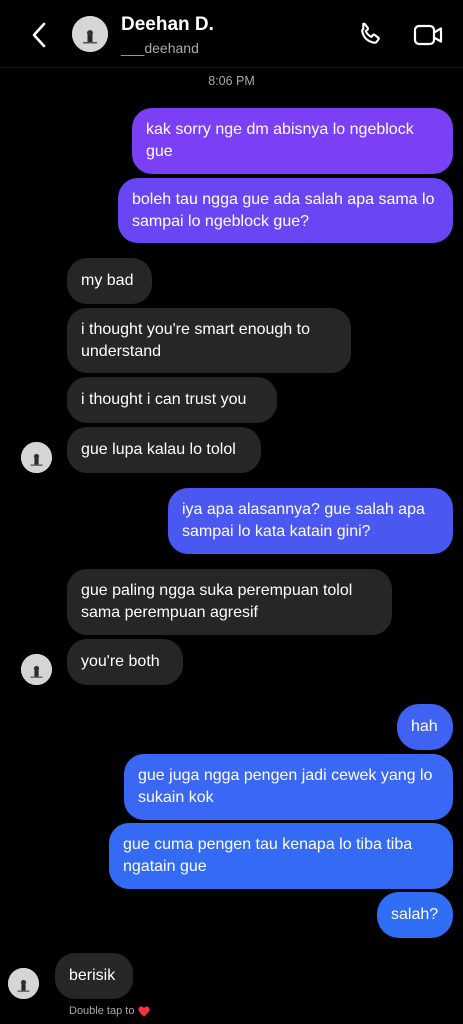  What do you see at coordinates (90, 34) in the screenshot?
I see `contact-avatar` at bounding box center [90, 34].